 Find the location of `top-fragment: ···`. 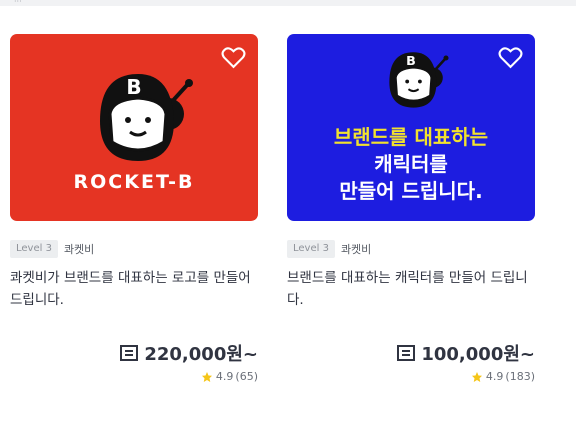

top-fragment: ··· is located at coordinates (18, 3).